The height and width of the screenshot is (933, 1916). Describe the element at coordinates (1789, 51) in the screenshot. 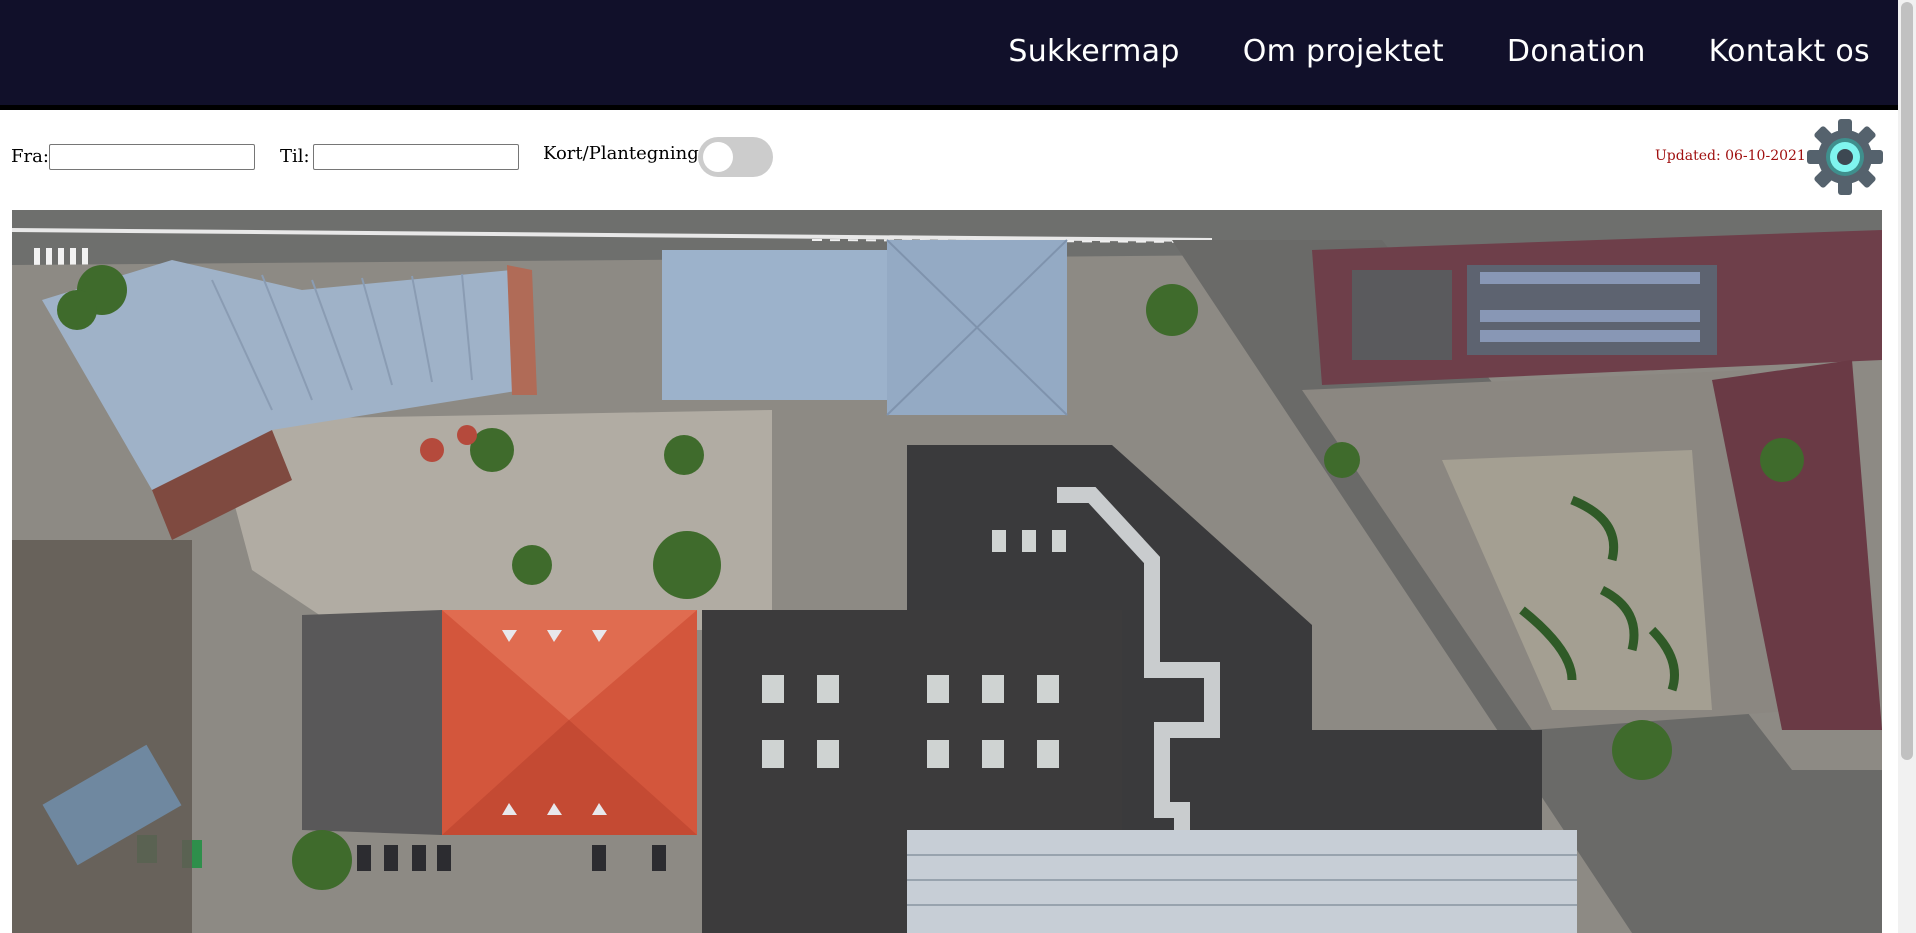

I see `nav-link-kontakt-os: Kontakt os` at that location.